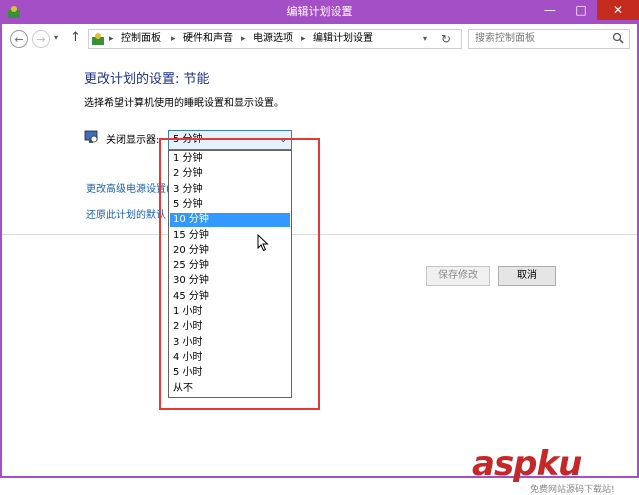 The width and height of the screenshot is (639, 495). Describe the element at coordinates (343, 39) in the screenshot. I see `breadcrumb-edit-plan: 编辑计划设置` at that location.